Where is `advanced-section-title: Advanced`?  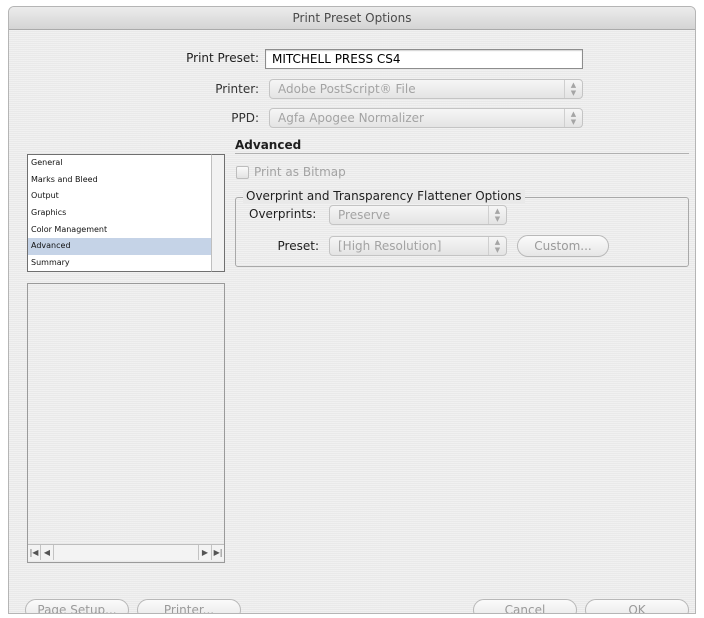 advanced-section-title: Advanced is located at coordinates (268, 145).